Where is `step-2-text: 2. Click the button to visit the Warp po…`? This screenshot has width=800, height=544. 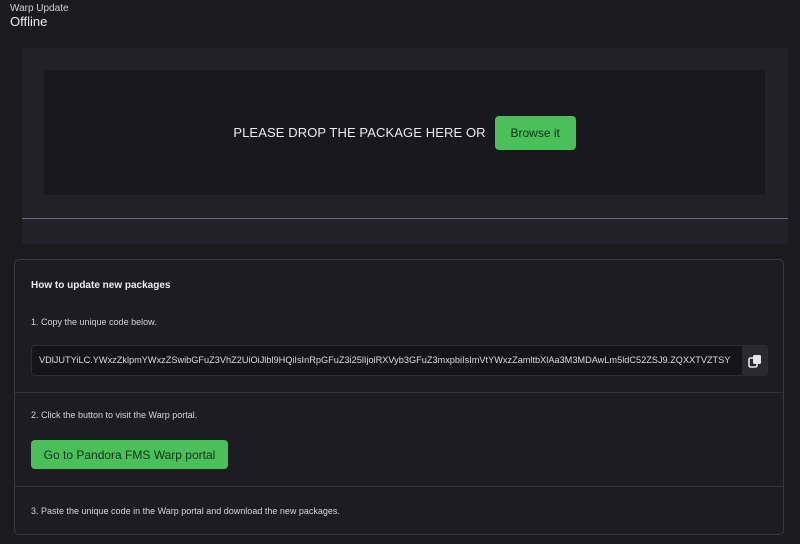 step-2-text: 2. Click the button to visit the Warp po… is located at coordinates (114, 415).